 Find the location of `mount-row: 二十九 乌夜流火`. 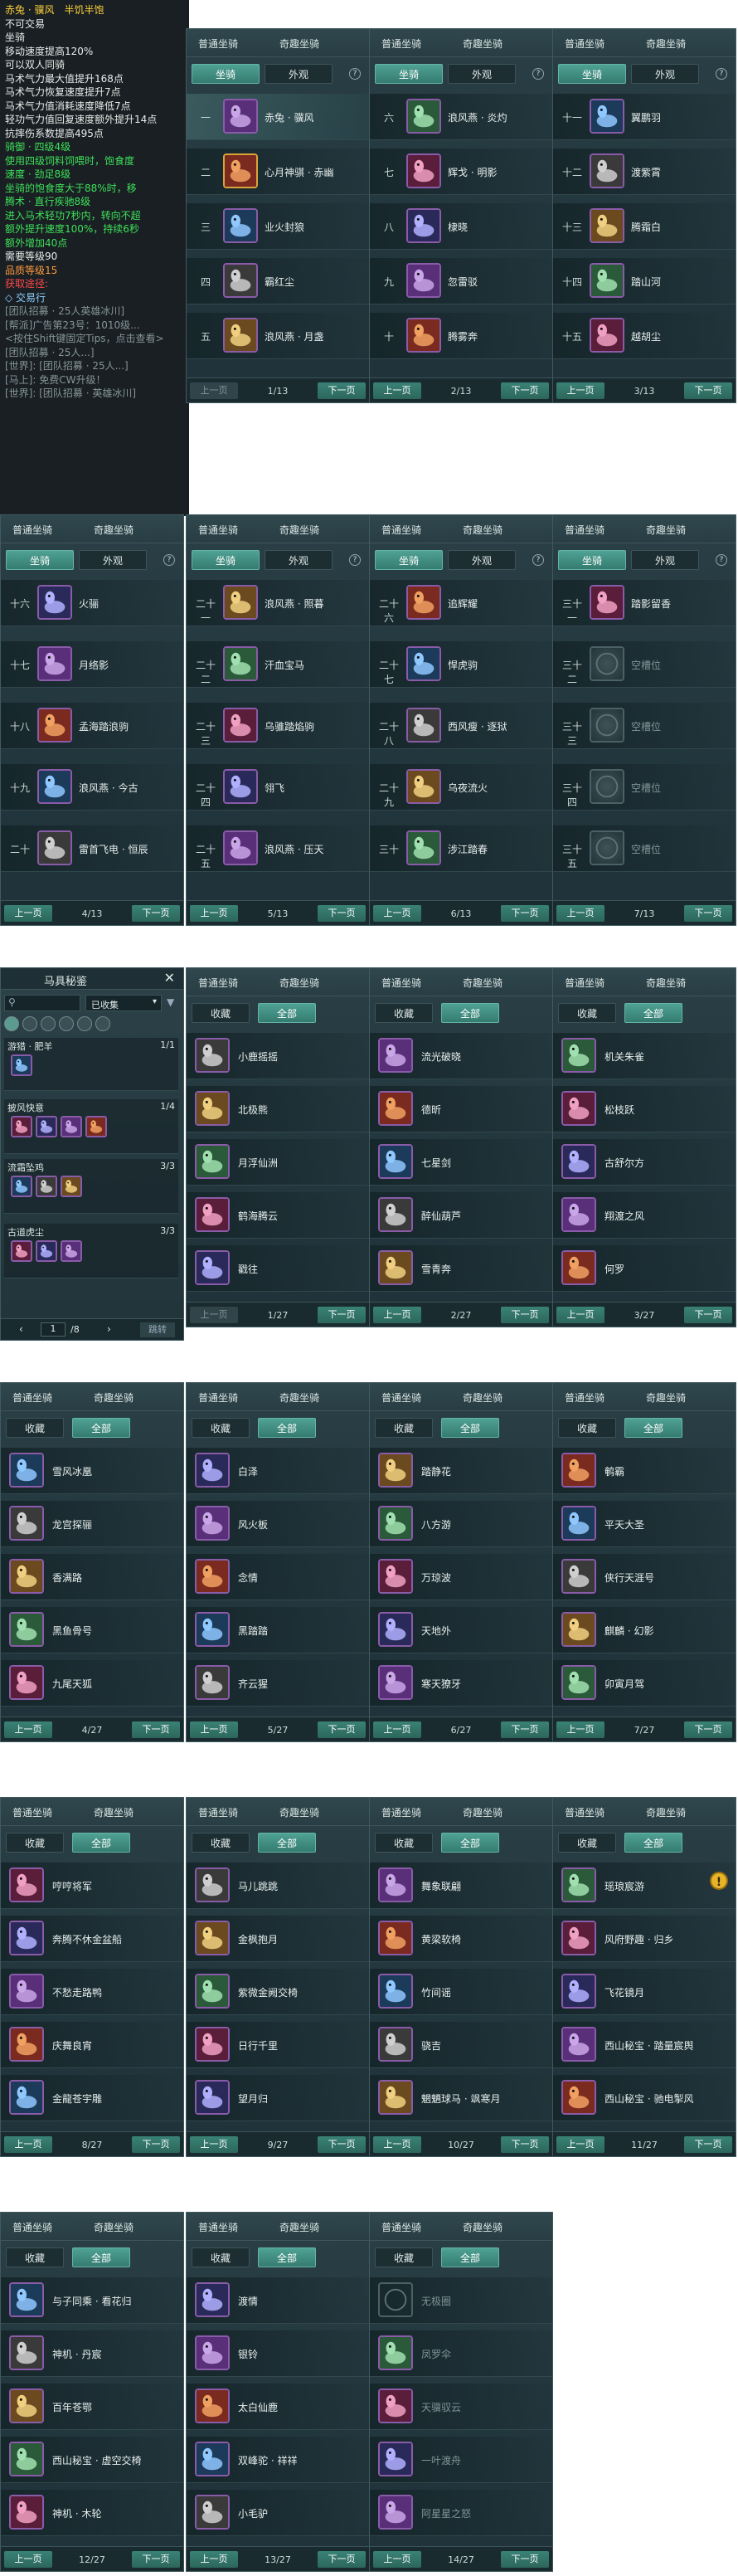

mount-row: 二十九 乌夜流火 is located at coordinates (461, 787).